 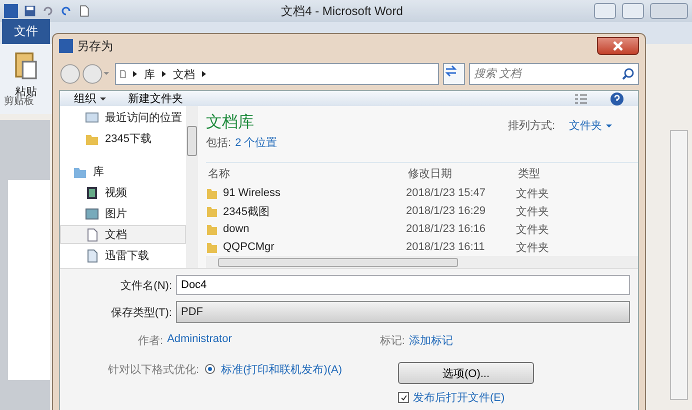 What do you see at coordinates (459, 397) in the screenshot?
I see `checkbox-label: 发布后打开文件(E)` at bounding box center [459, 397].